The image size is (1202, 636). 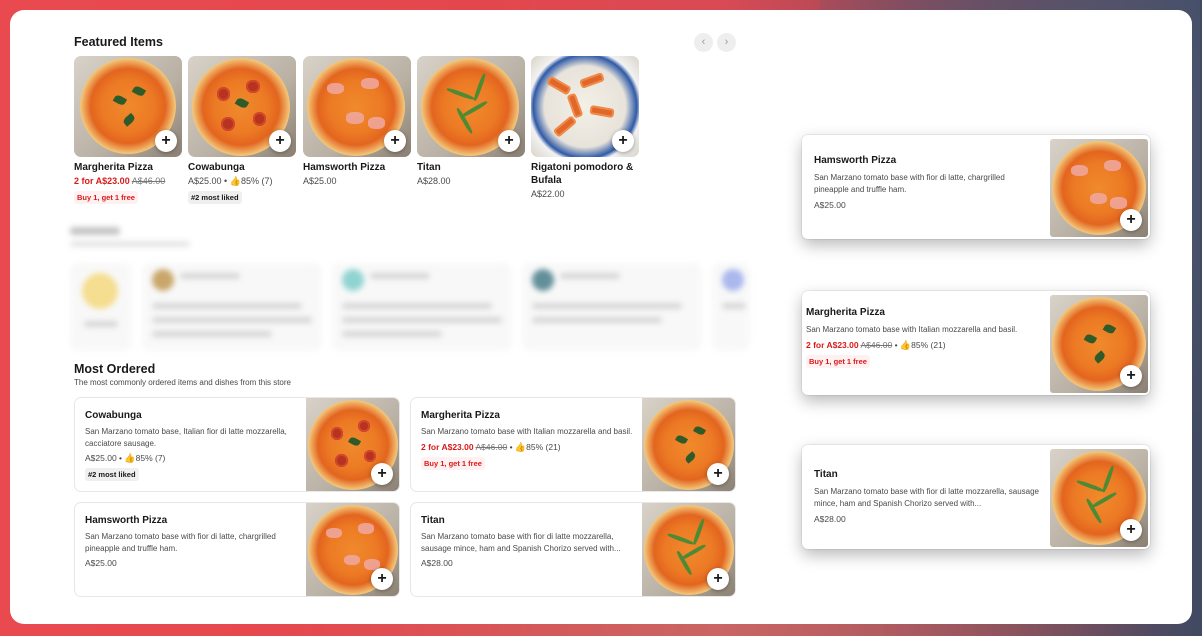 I want to click on featured-item: + Rigatoni pomodoro & Bufala A$22.00, so click(x=585, y=128).